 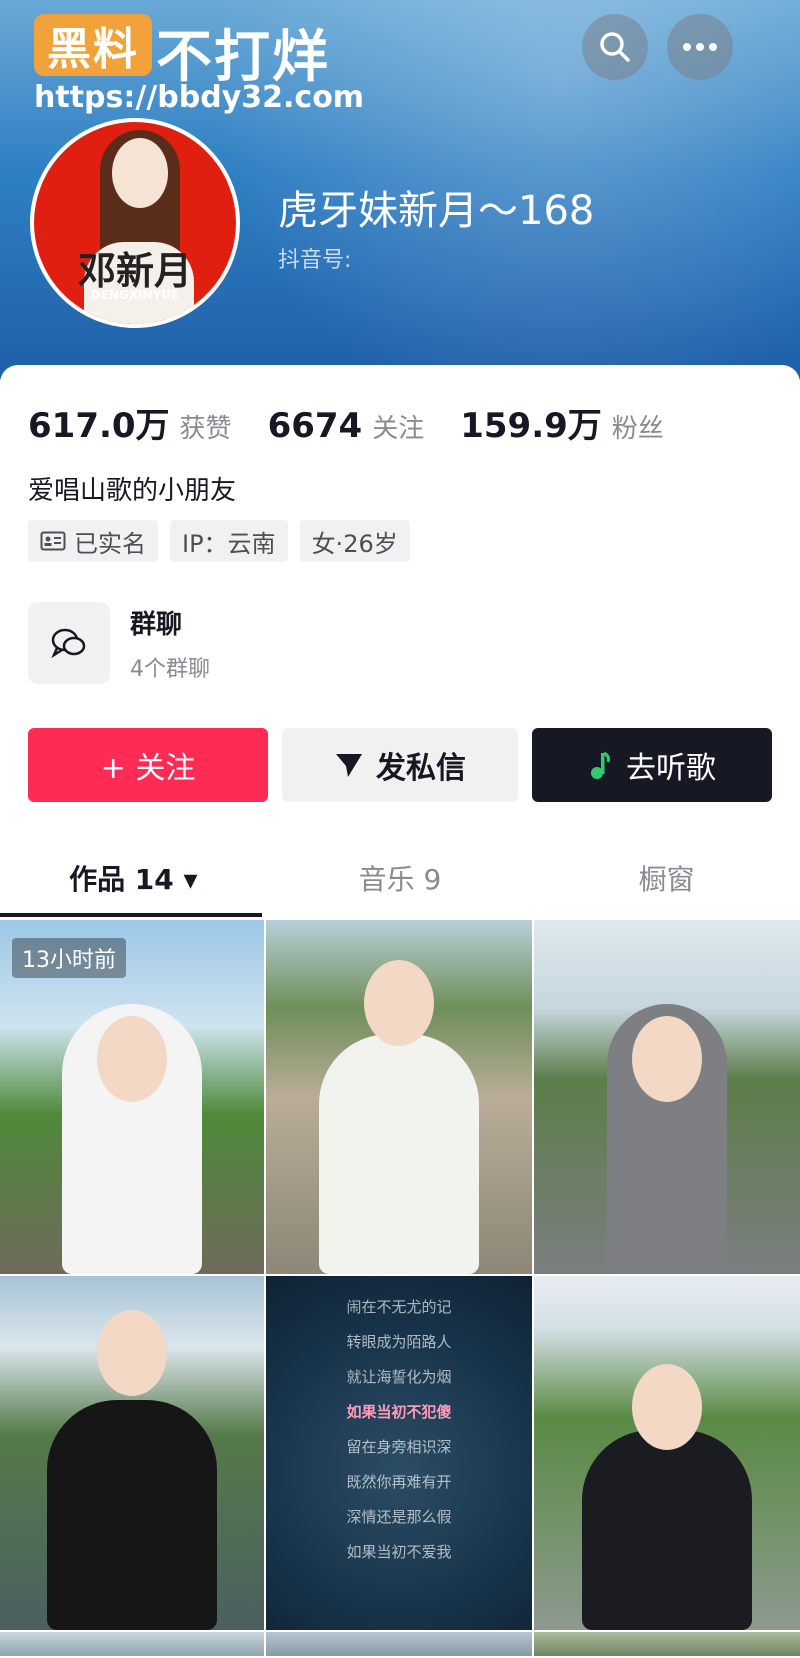 What do you see at coordinates (399, 1447) in the screenshot?
I see `lyric-line: 留在身旁相识深` at bounding box center [399, 1447].